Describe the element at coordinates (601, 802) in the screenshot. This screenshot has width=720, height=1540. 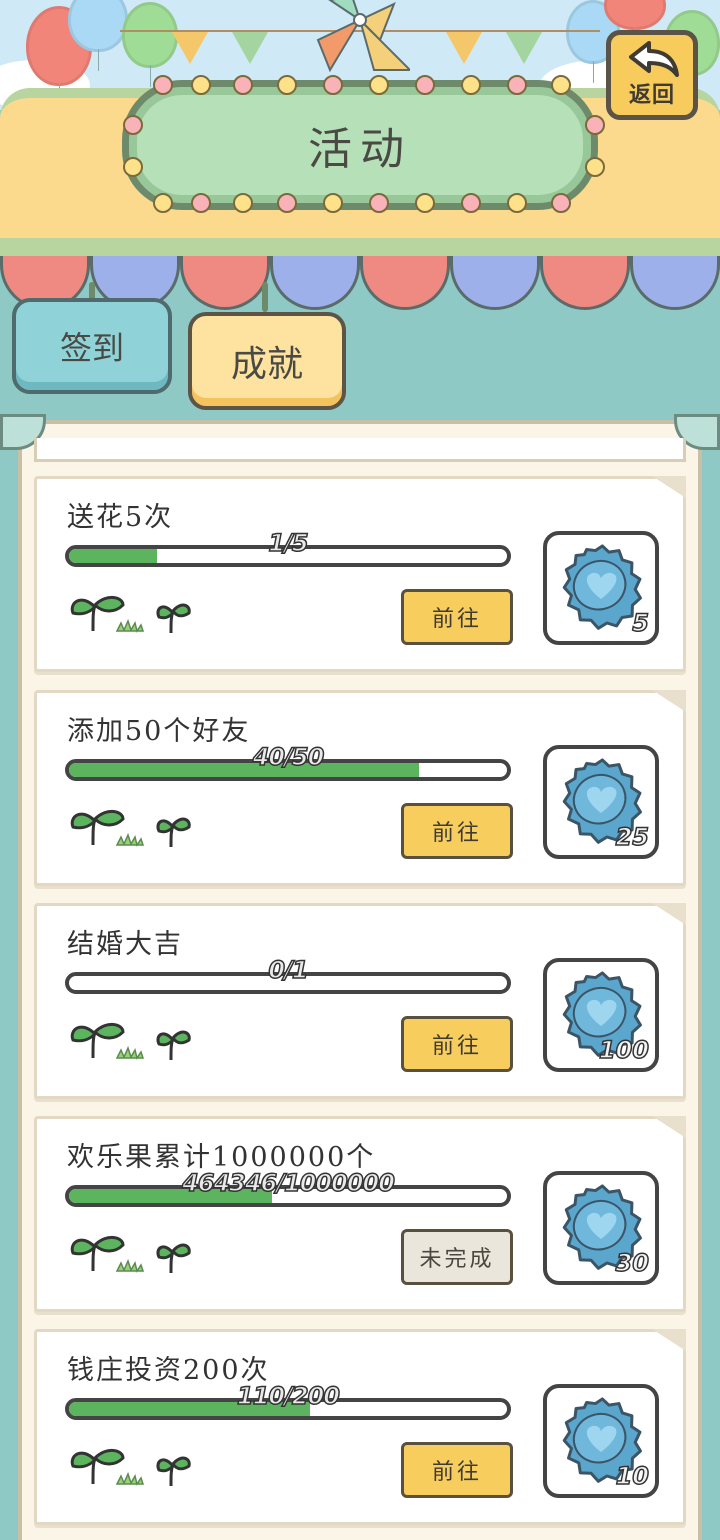
I see `reward-box: 25` at that location.